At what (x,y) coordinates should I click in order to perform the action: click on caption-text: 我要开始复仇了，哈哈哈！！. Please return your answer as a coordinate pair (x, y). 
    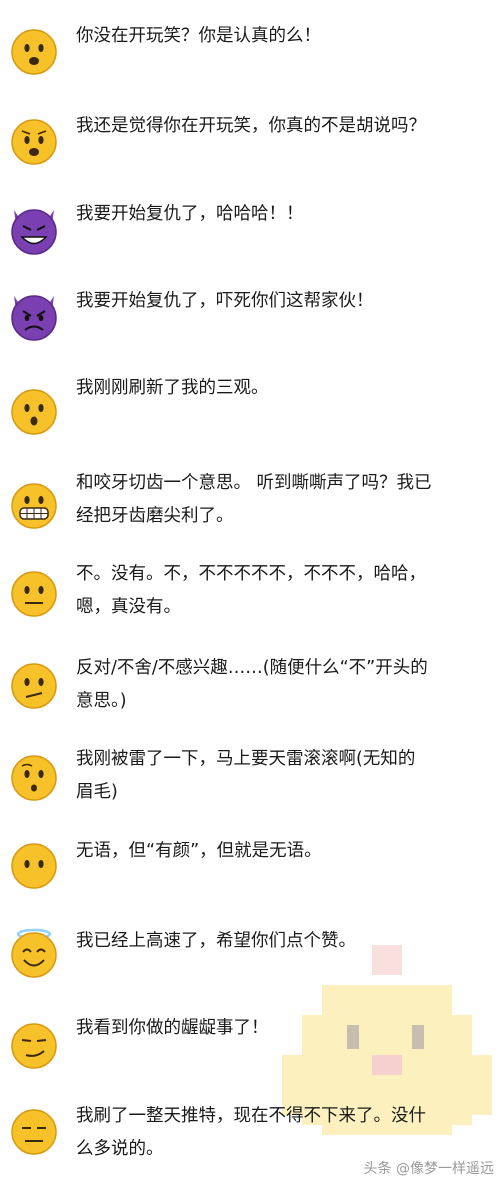
    Looking at the image, I should click on (190, 214).